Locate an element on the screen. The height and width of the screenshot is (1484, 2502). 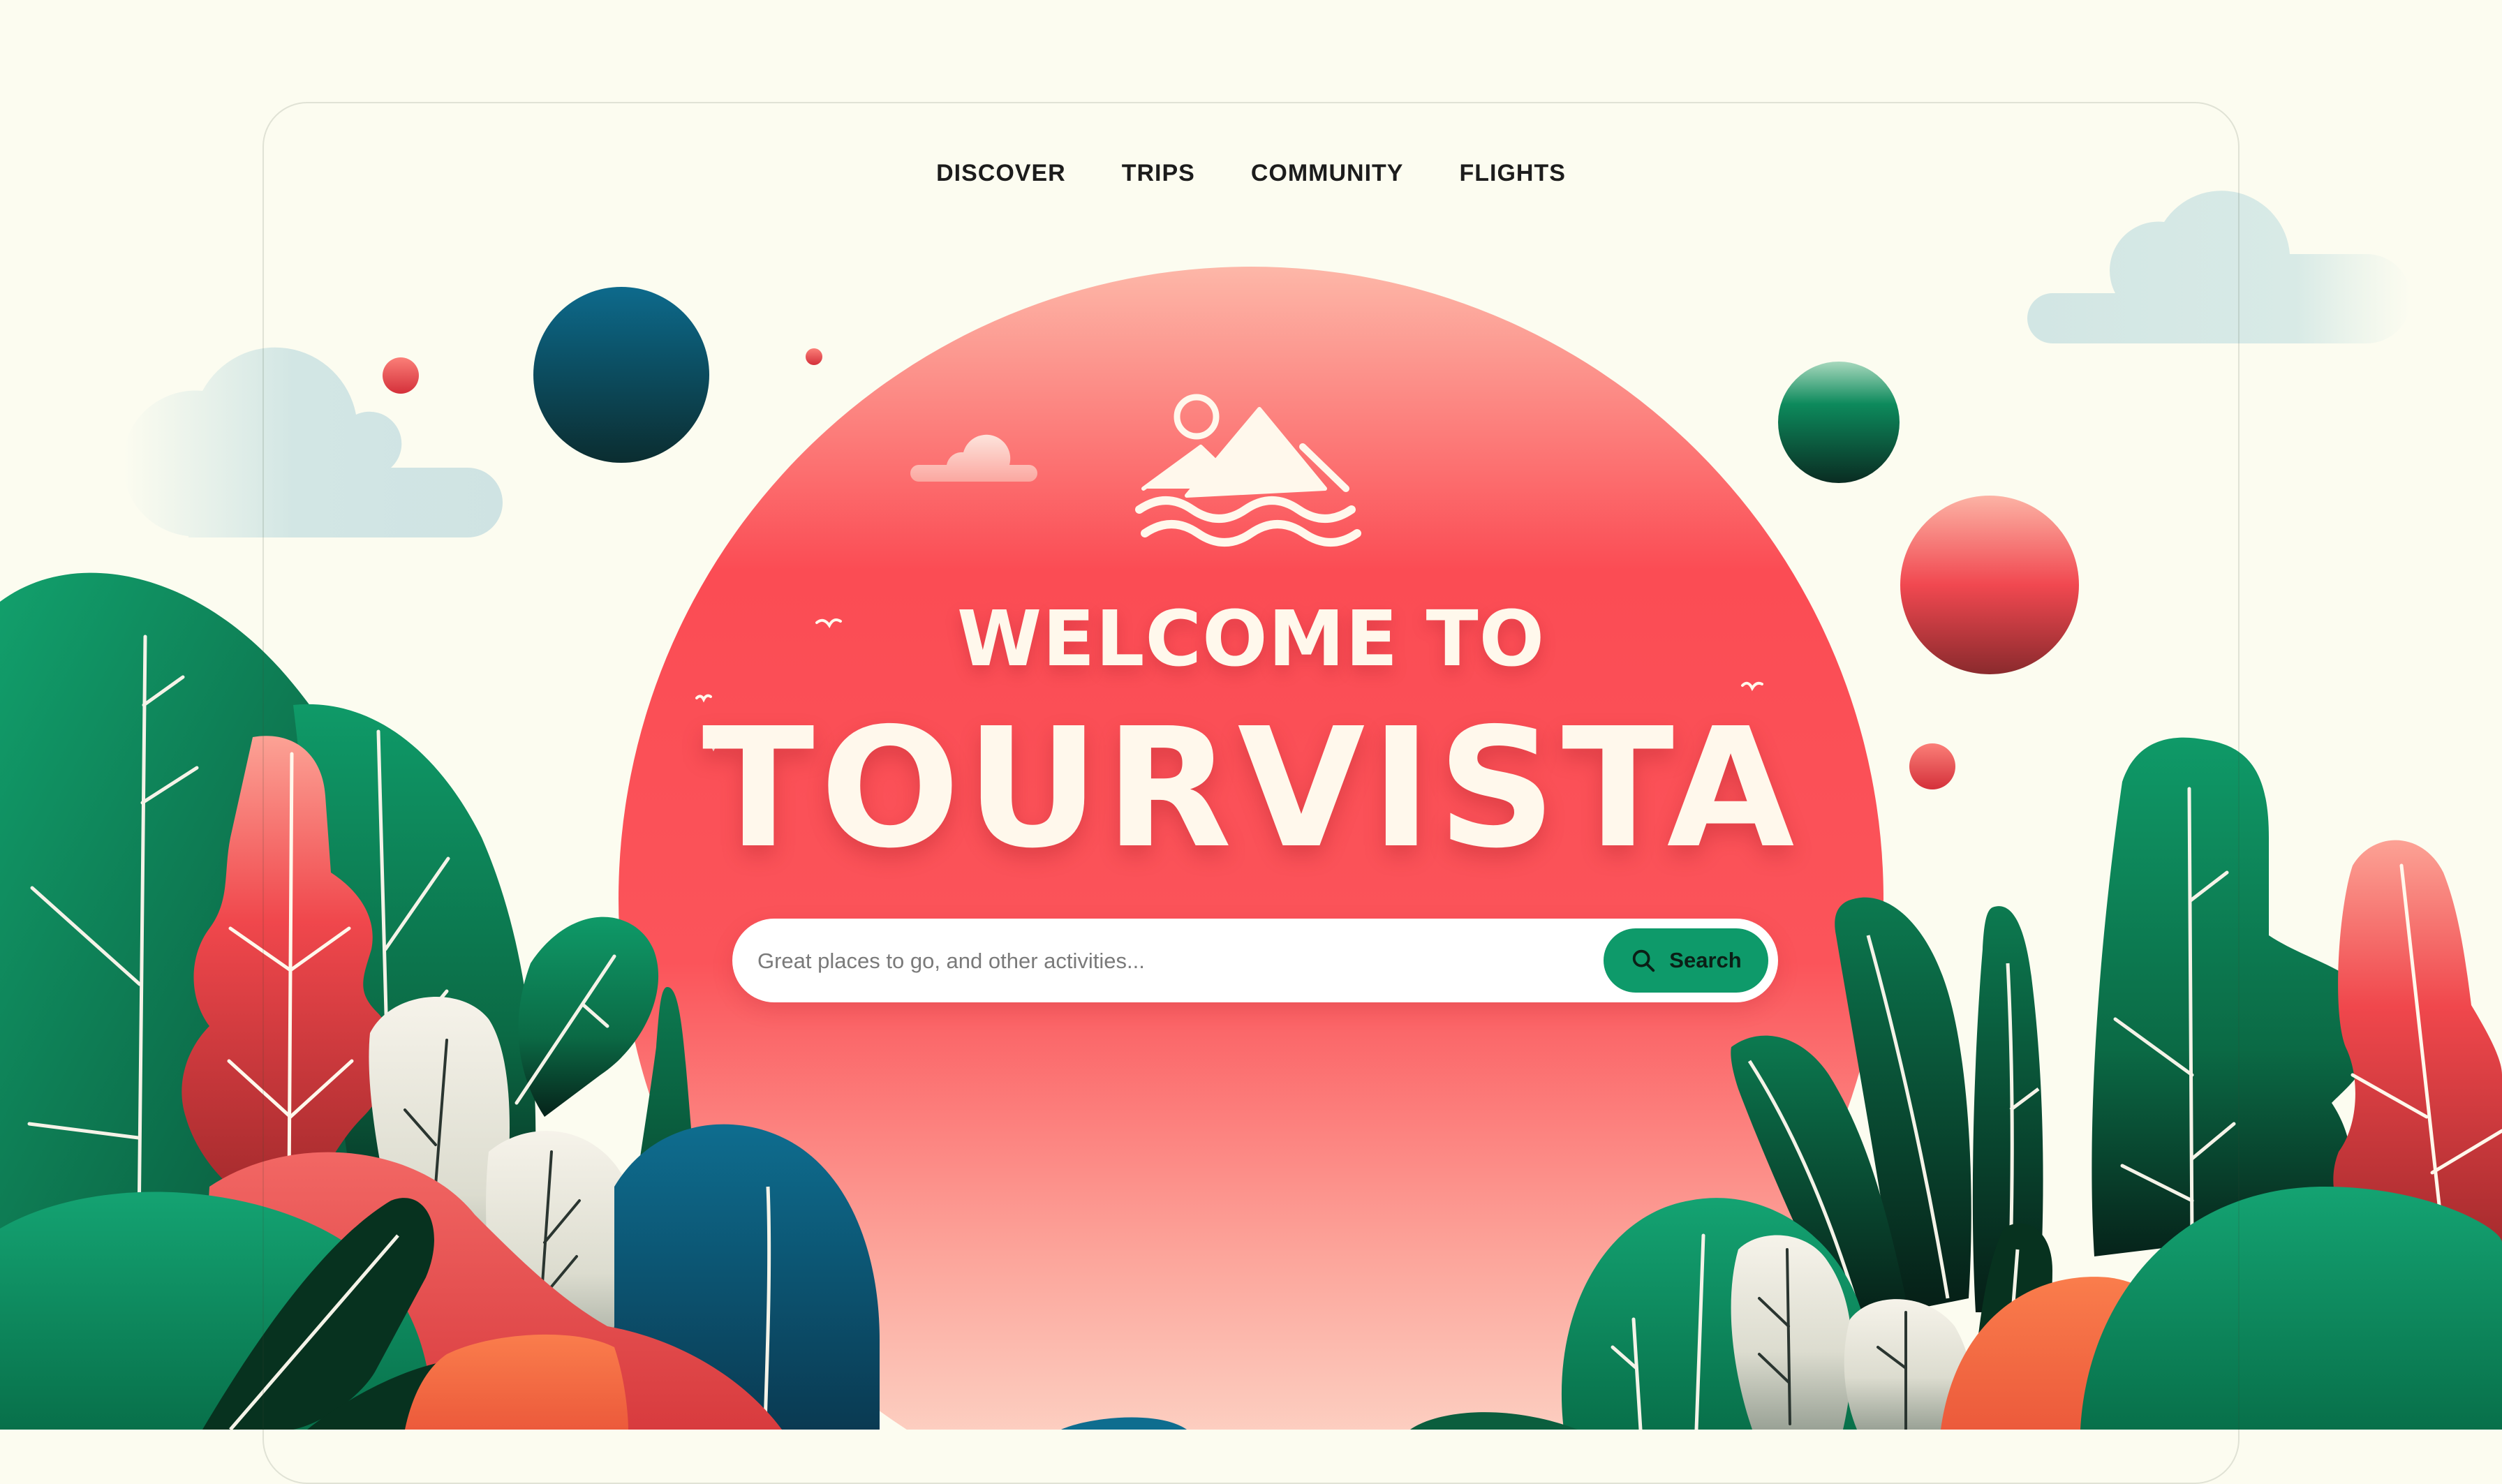
top-nav: DISCOVER TRIPS COMMUNITY FLIGHTS is located at coordinates (1251, 173).